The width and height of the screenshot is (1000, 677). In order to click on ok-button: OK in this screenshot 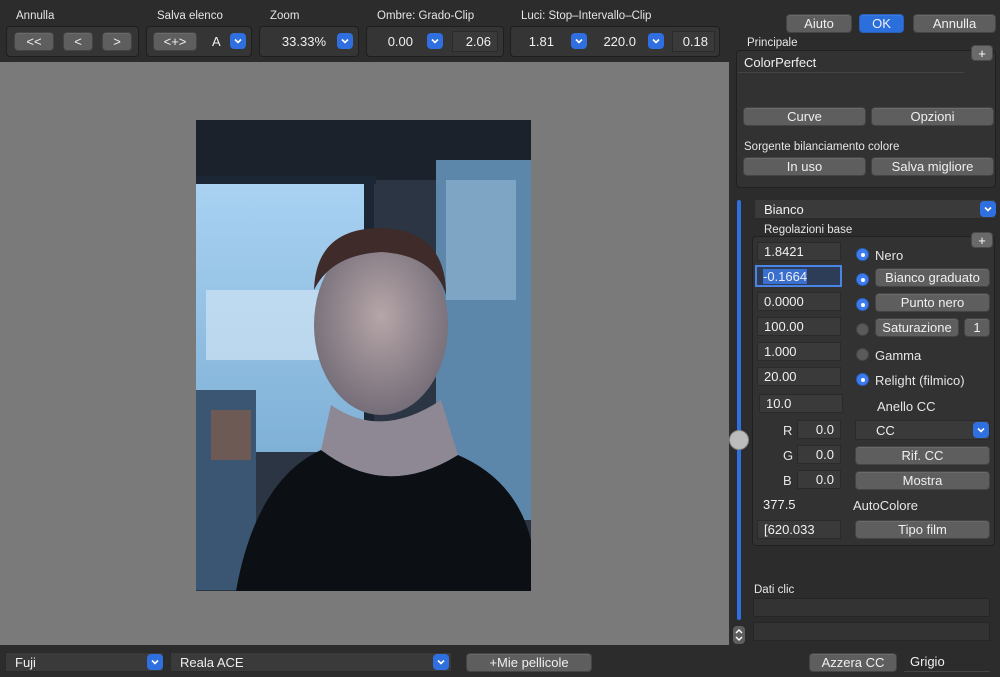, I will do `click(881, 23)`.